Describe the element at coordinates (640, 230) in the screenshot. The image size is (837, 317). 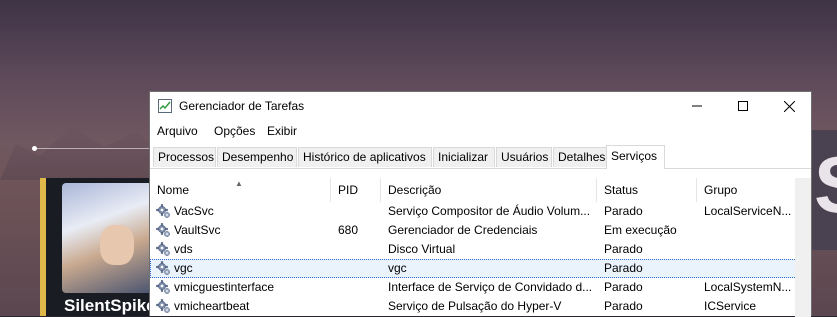
I see `cell-status: Em execução` at that location.